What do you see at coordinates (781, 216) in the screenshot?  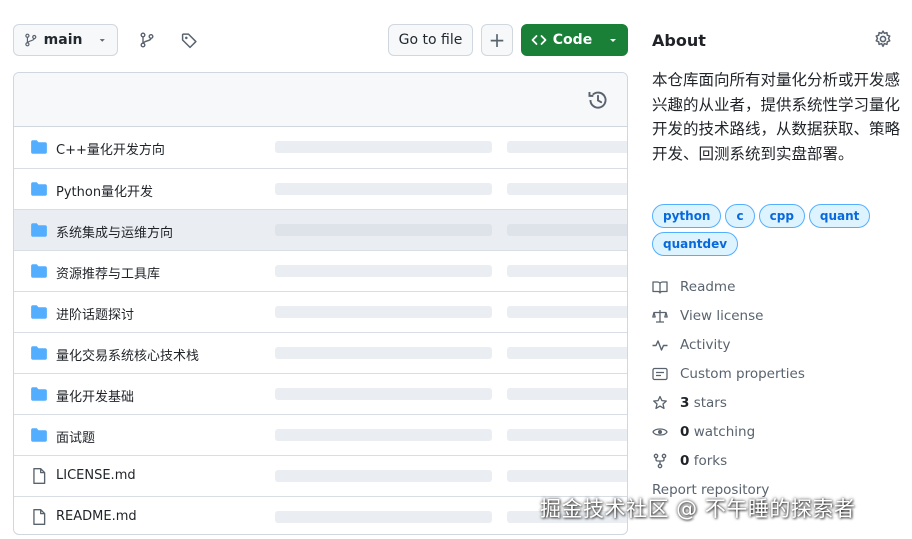 I see `topic-tag: cpp` at bounding box center [781, 216].